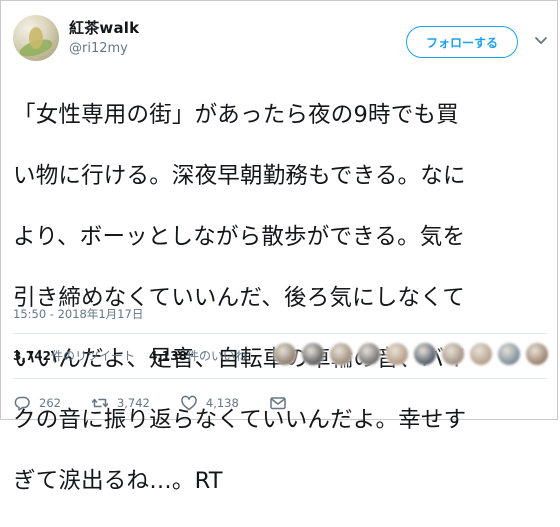  Describe the element at coordinates (239, 236) in the screenshot. I see `tweet-text-line: より、ボーッとしながら散歩ができる。気を` at that location.